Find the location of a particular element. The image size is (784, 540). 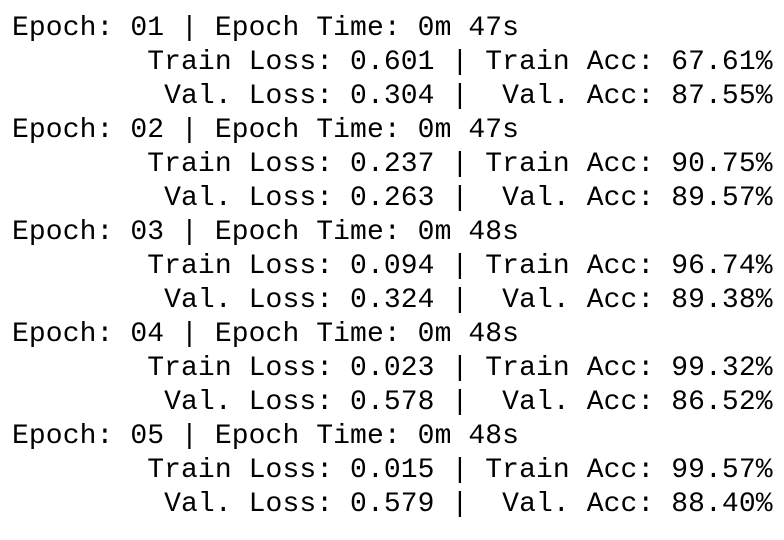

epoch-04-val-metrics: Val. Loss: 0.578 | Val. Acc: 86.52% is located at coordinates (392, 402).